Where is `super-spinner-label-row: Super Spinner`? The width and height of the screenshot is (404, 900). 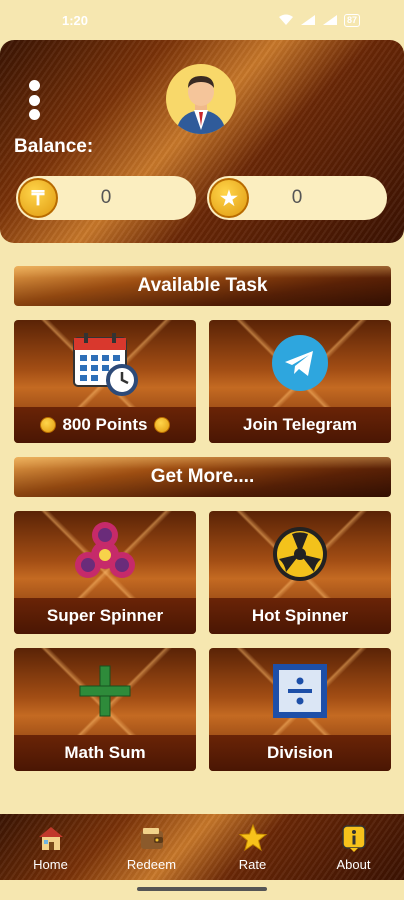 super-spinner-label-row: Super Spinner is located at coordinates (105, 616).